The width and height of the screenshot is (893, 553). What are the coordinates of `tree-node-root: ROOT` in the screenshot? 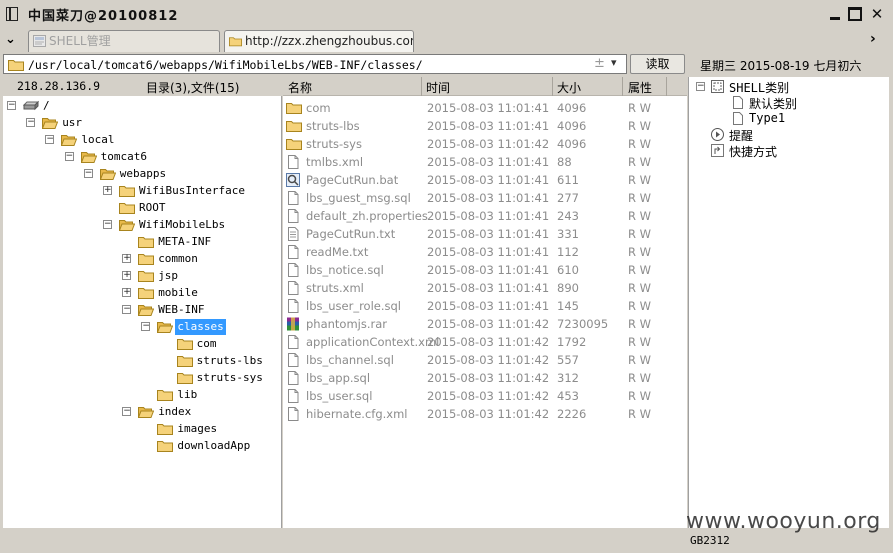 It's located at (141, 208).